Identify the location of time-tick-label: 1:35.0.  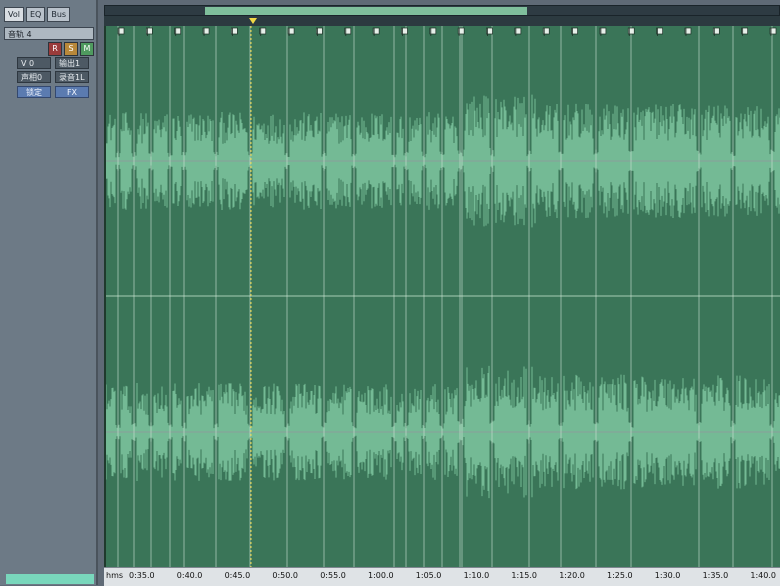
(715, 575).